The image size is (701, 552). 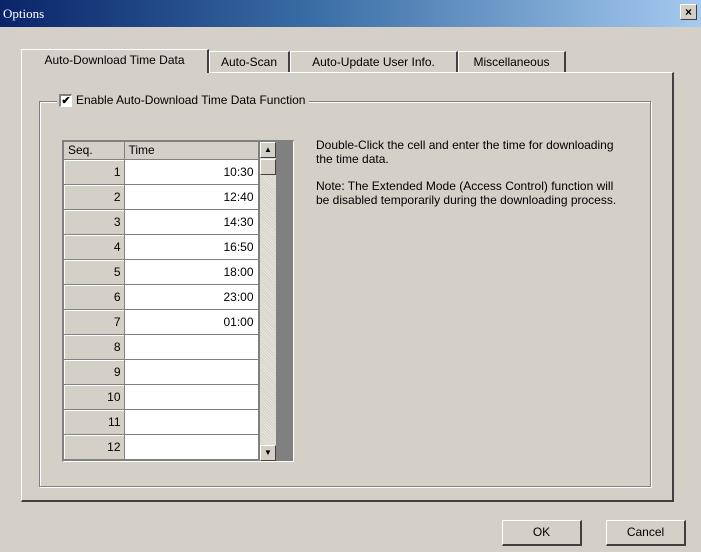 I want to click on table-row: 5 18:00, so click(x=161, y=272).